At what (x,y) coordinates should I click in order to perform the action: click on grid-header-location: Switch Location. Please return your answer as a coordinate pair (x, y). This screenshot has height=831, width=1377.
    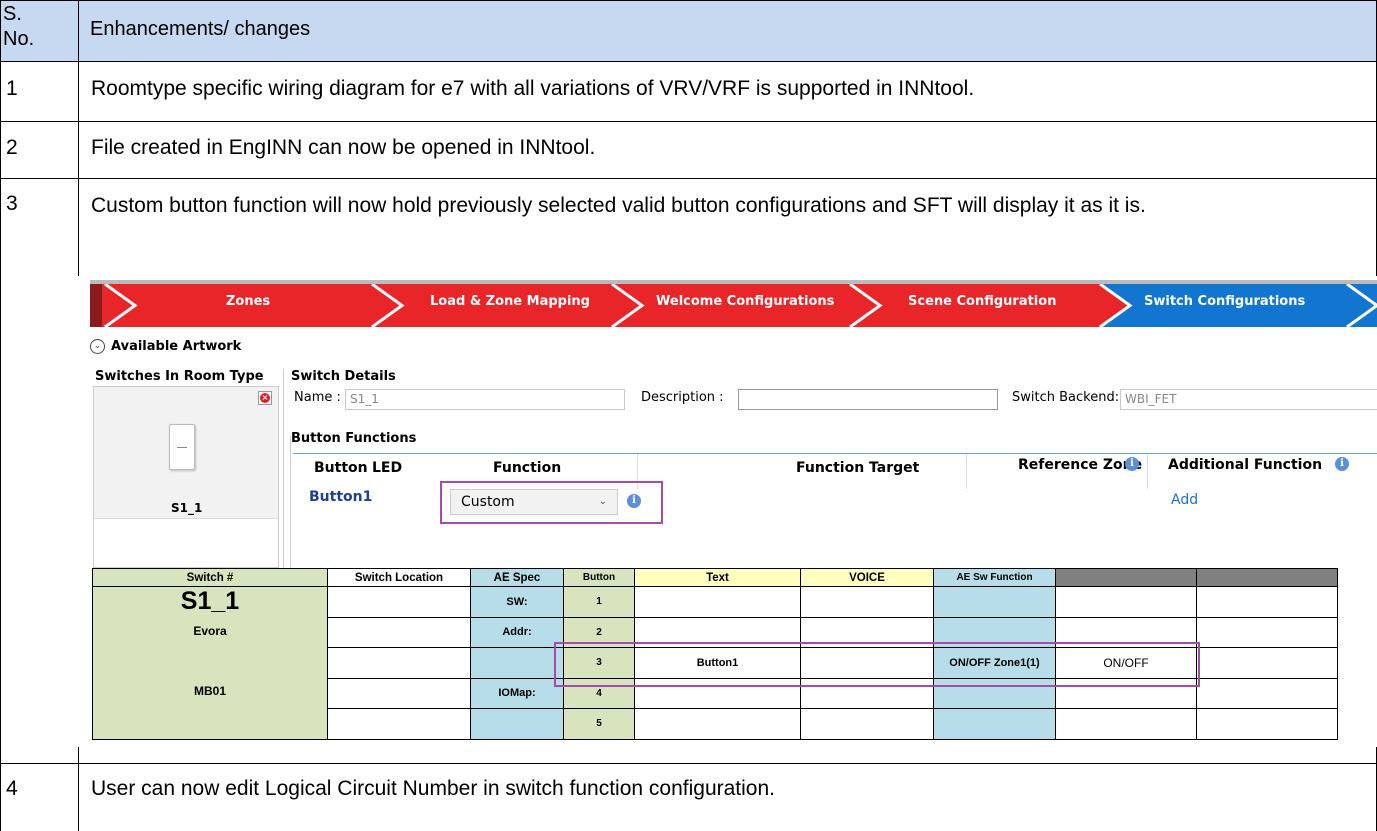
    Looking at the image, I should click on (399, 577).